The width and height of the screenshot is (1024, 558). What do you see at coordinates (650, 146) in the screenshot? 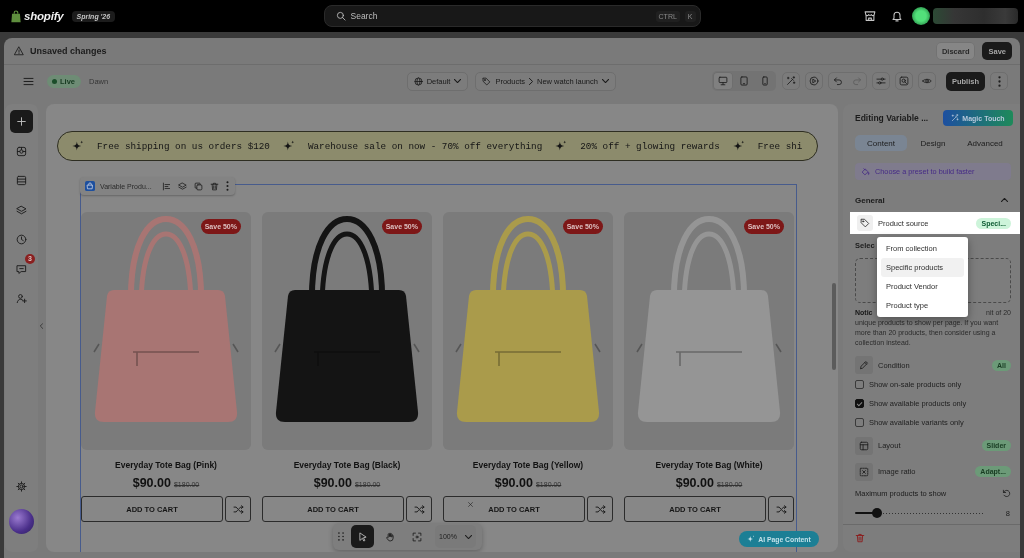
I see `announcement-text: 20% off + glowing rewards` at bounding box center [650, 146].